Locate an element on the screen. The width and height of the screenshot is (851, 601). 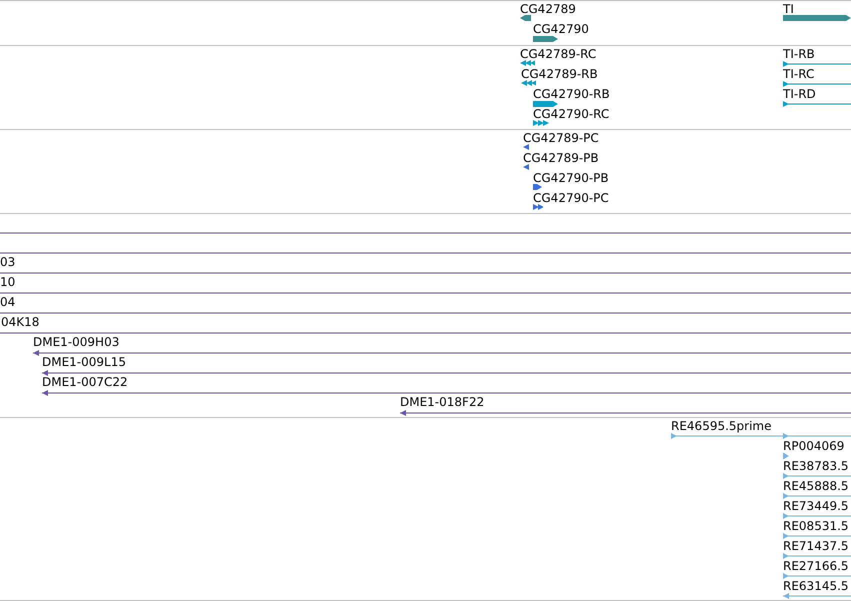
feature-label: DME1-018F22 is located at coordinates (442, 402).